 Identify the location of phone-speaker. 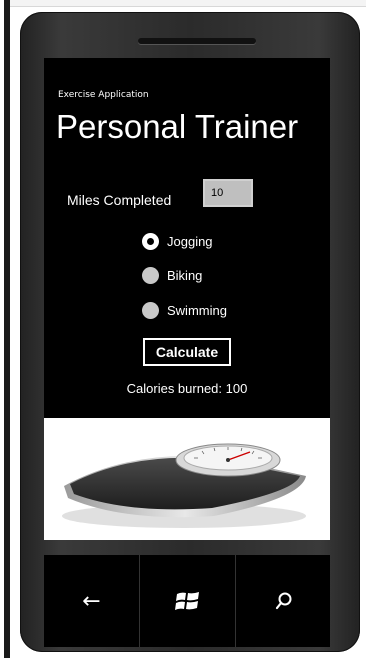
(197, 41).